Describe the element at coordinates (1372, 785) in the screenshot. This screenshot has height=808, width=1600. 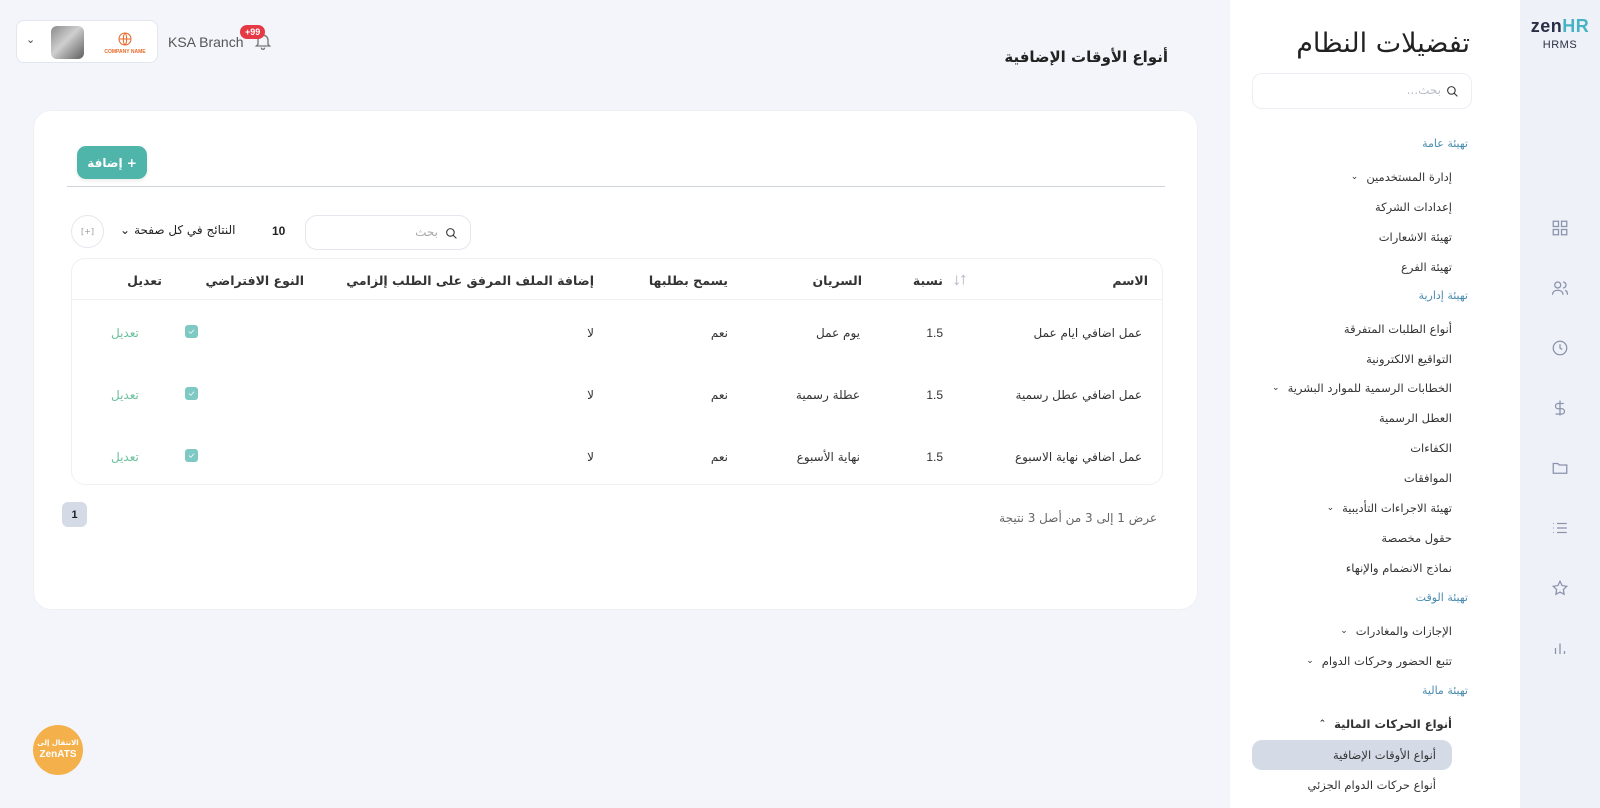
I see `nav-partial-time: أنواع حركات الدوام الجزئي` at that location.